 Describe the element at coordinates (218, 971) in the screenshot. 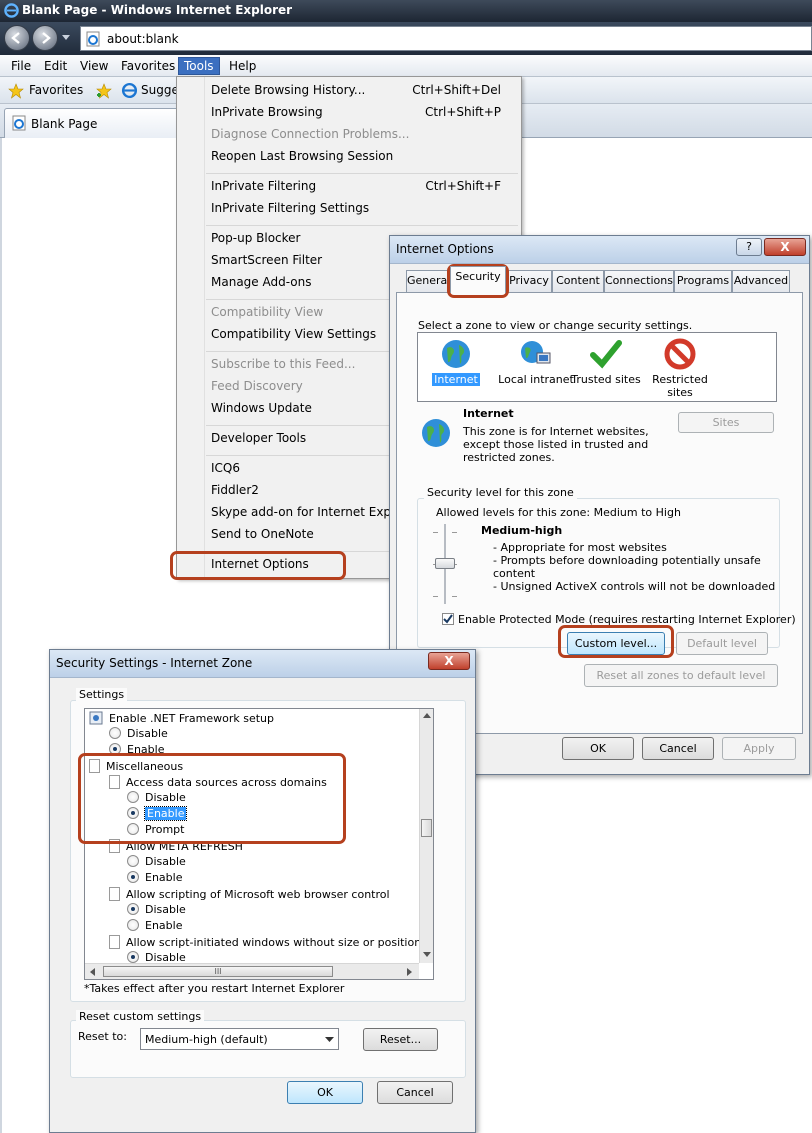

I see `h-scrollbar-thumb: III` at that location.